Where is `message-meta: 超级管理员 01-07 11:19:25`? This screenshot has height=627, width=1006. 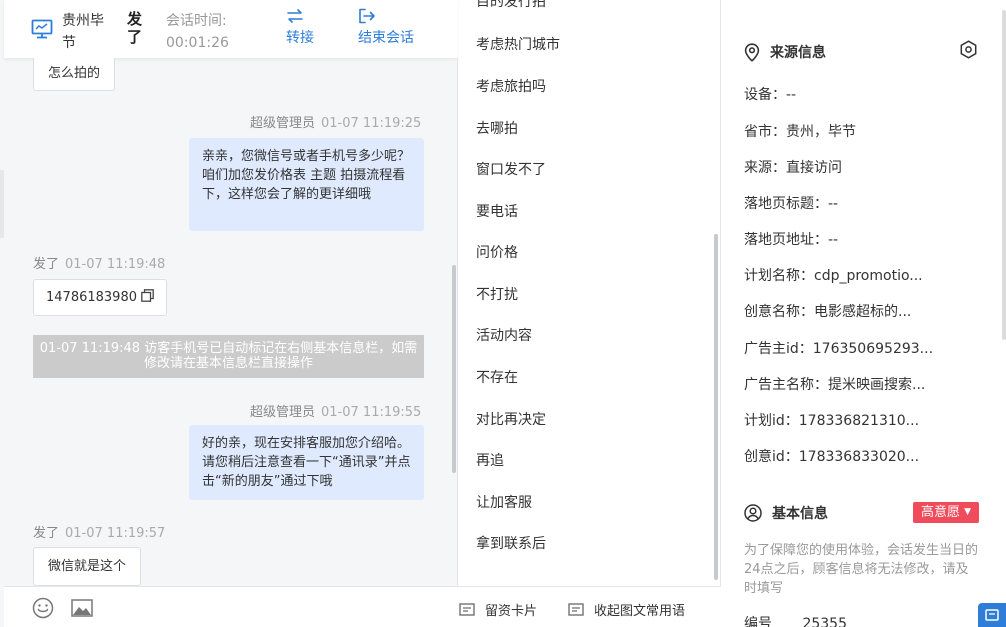
message-meta: 超级管理员 01-07 11:19:25 is located at coordinates (335, 121).